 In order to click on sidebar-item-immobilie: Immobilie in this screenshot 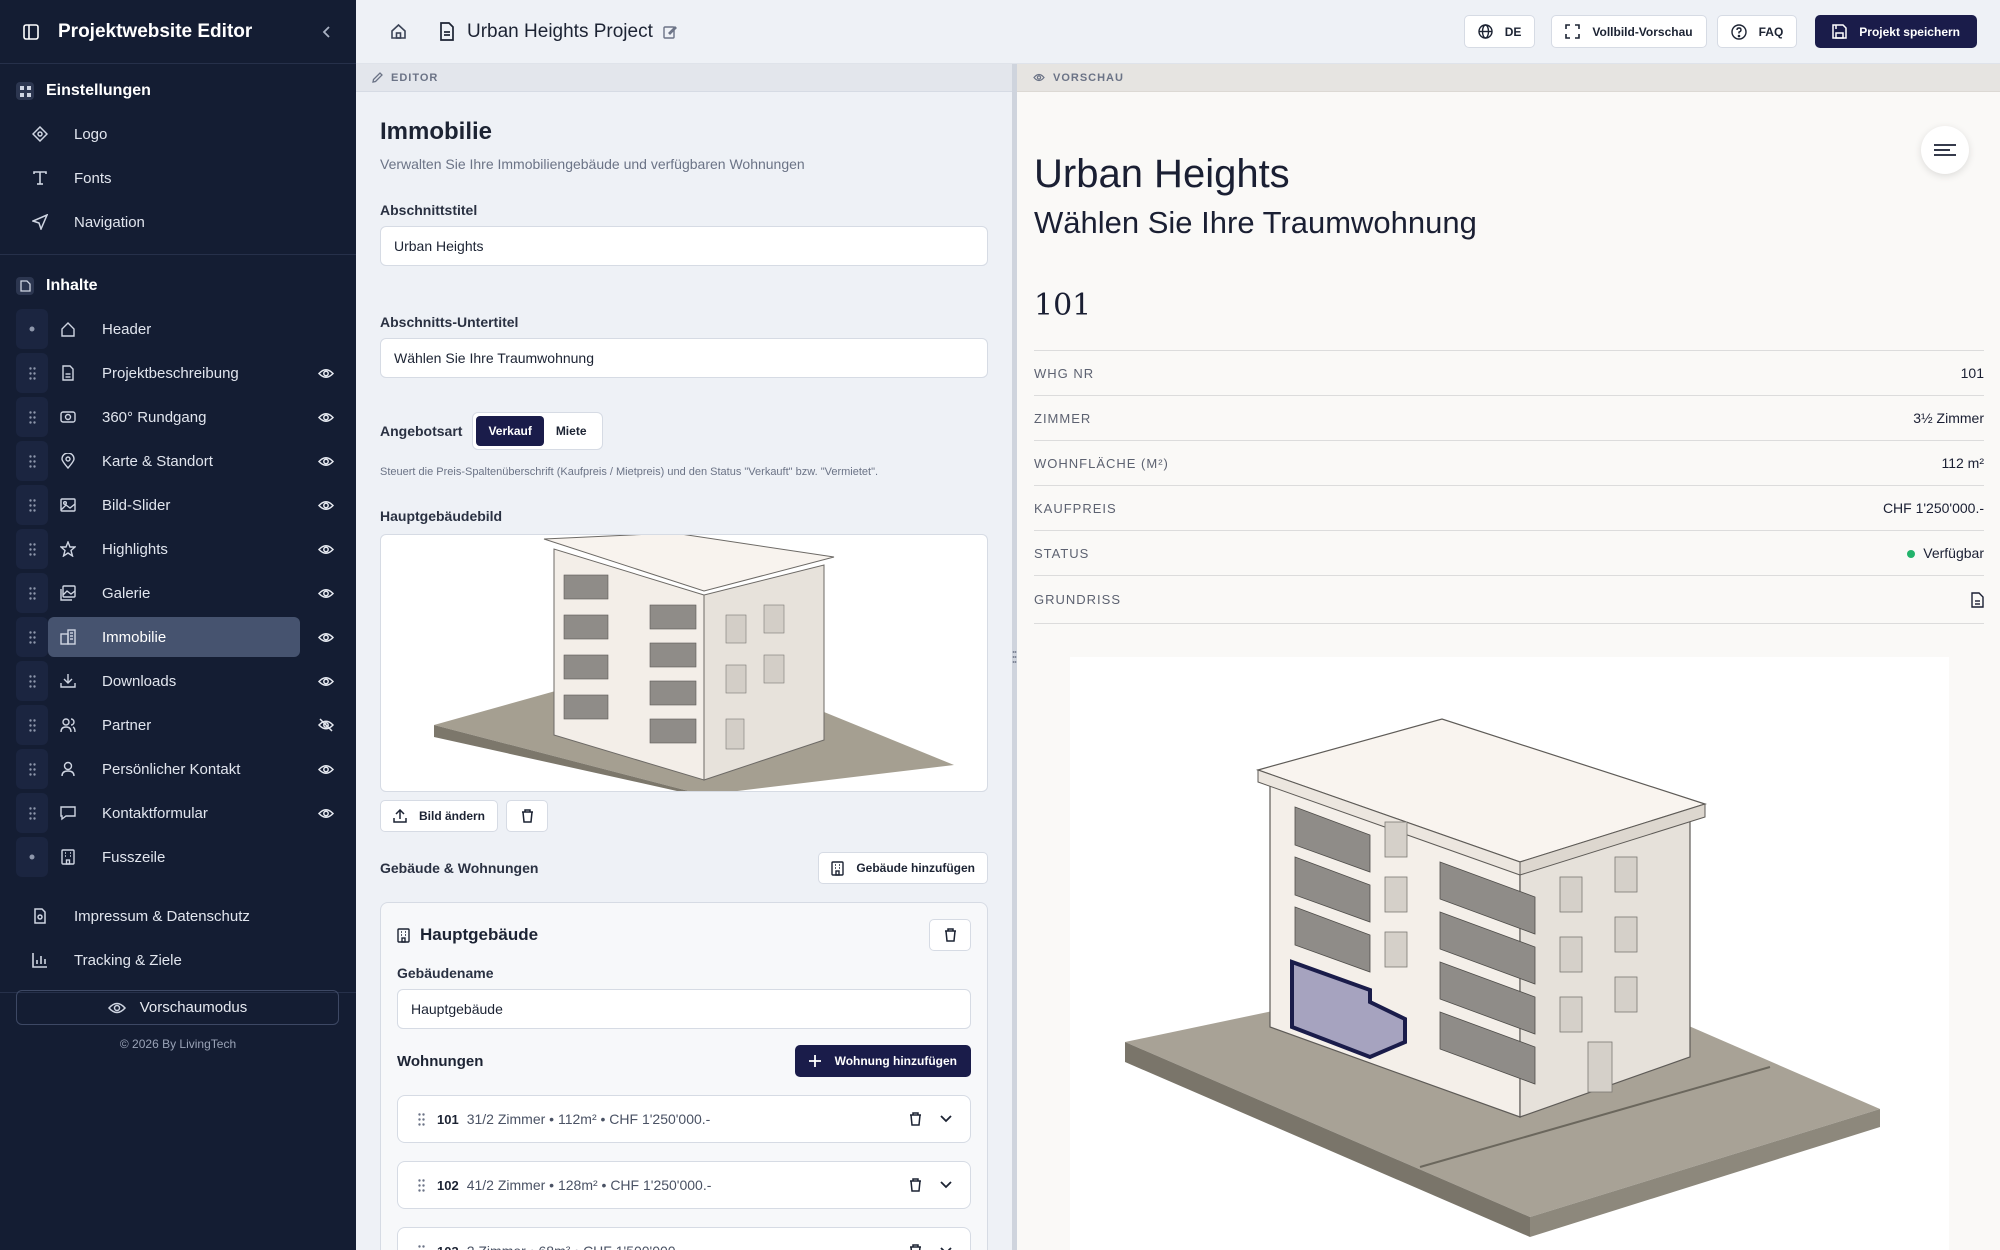, I will do `click(178, 637)`.